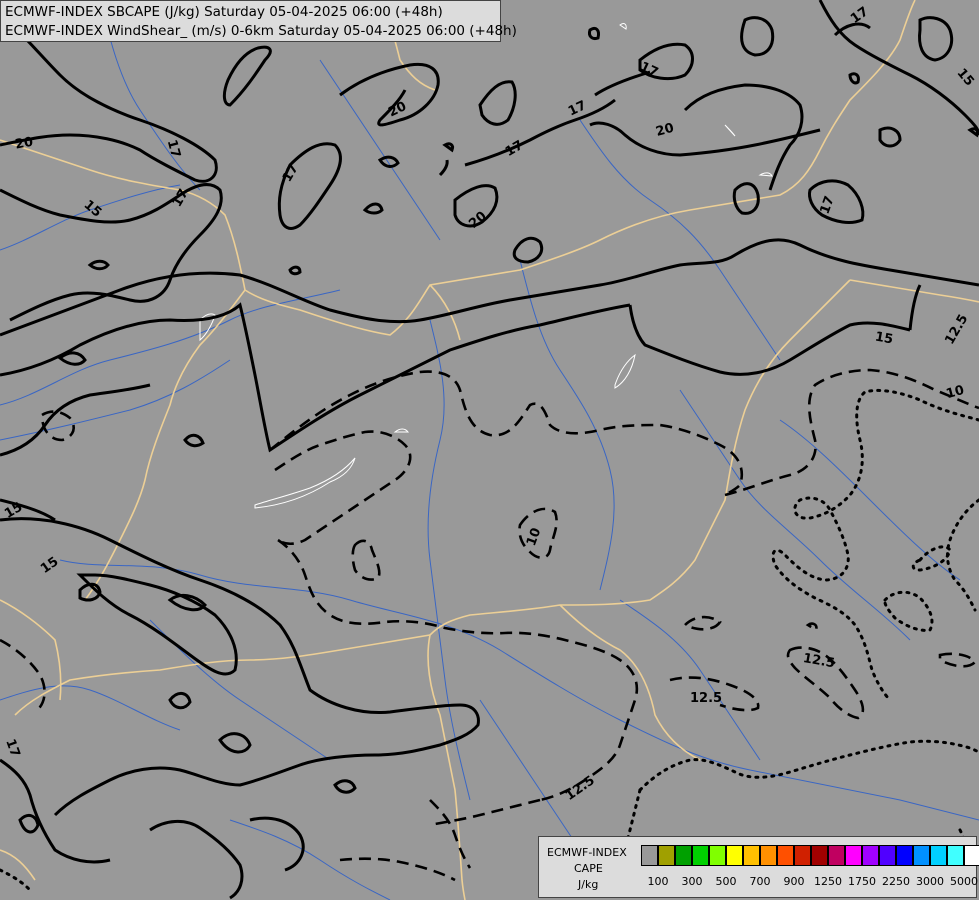  What do you see at coordinates (658, 881) in the screenshot?
I see `legend-tick-label: 100` at bounding box center [658, 881].